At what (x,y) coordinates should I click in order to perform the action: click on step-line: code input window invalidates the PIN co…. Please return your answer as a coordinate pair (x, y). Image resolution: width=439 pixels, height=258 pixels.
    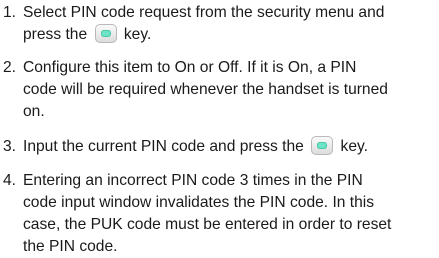
    Looking at the image, I should click on (199, 202).